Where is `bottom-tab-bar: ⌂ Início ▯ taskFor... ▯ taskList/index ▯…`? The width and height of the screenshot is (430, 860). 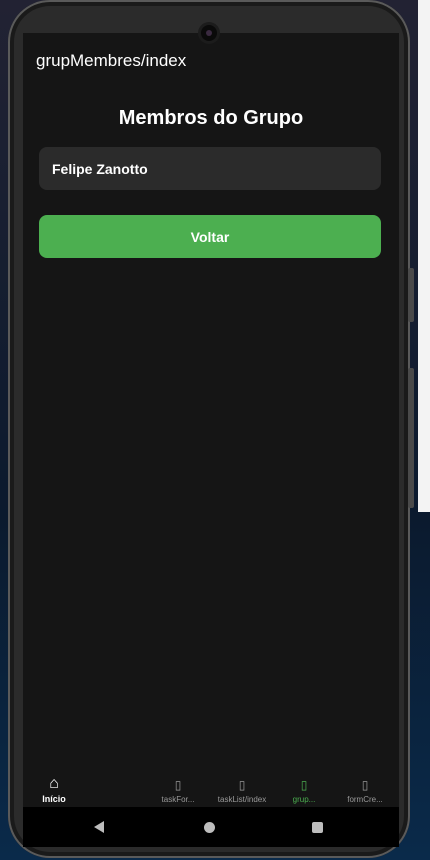 bottom-tab-bar: ⌂ Início ▯ taskFor... ▯ taskList/index ▯… is located at coordinates (211, 787).